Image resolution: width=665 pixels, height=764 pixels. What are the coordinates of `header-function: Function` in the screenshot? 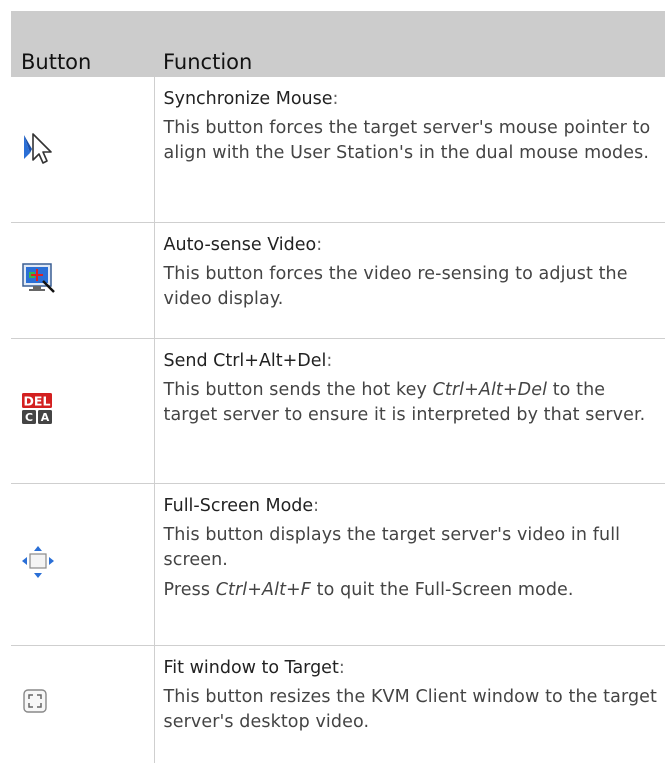 It's located at (409, 44).